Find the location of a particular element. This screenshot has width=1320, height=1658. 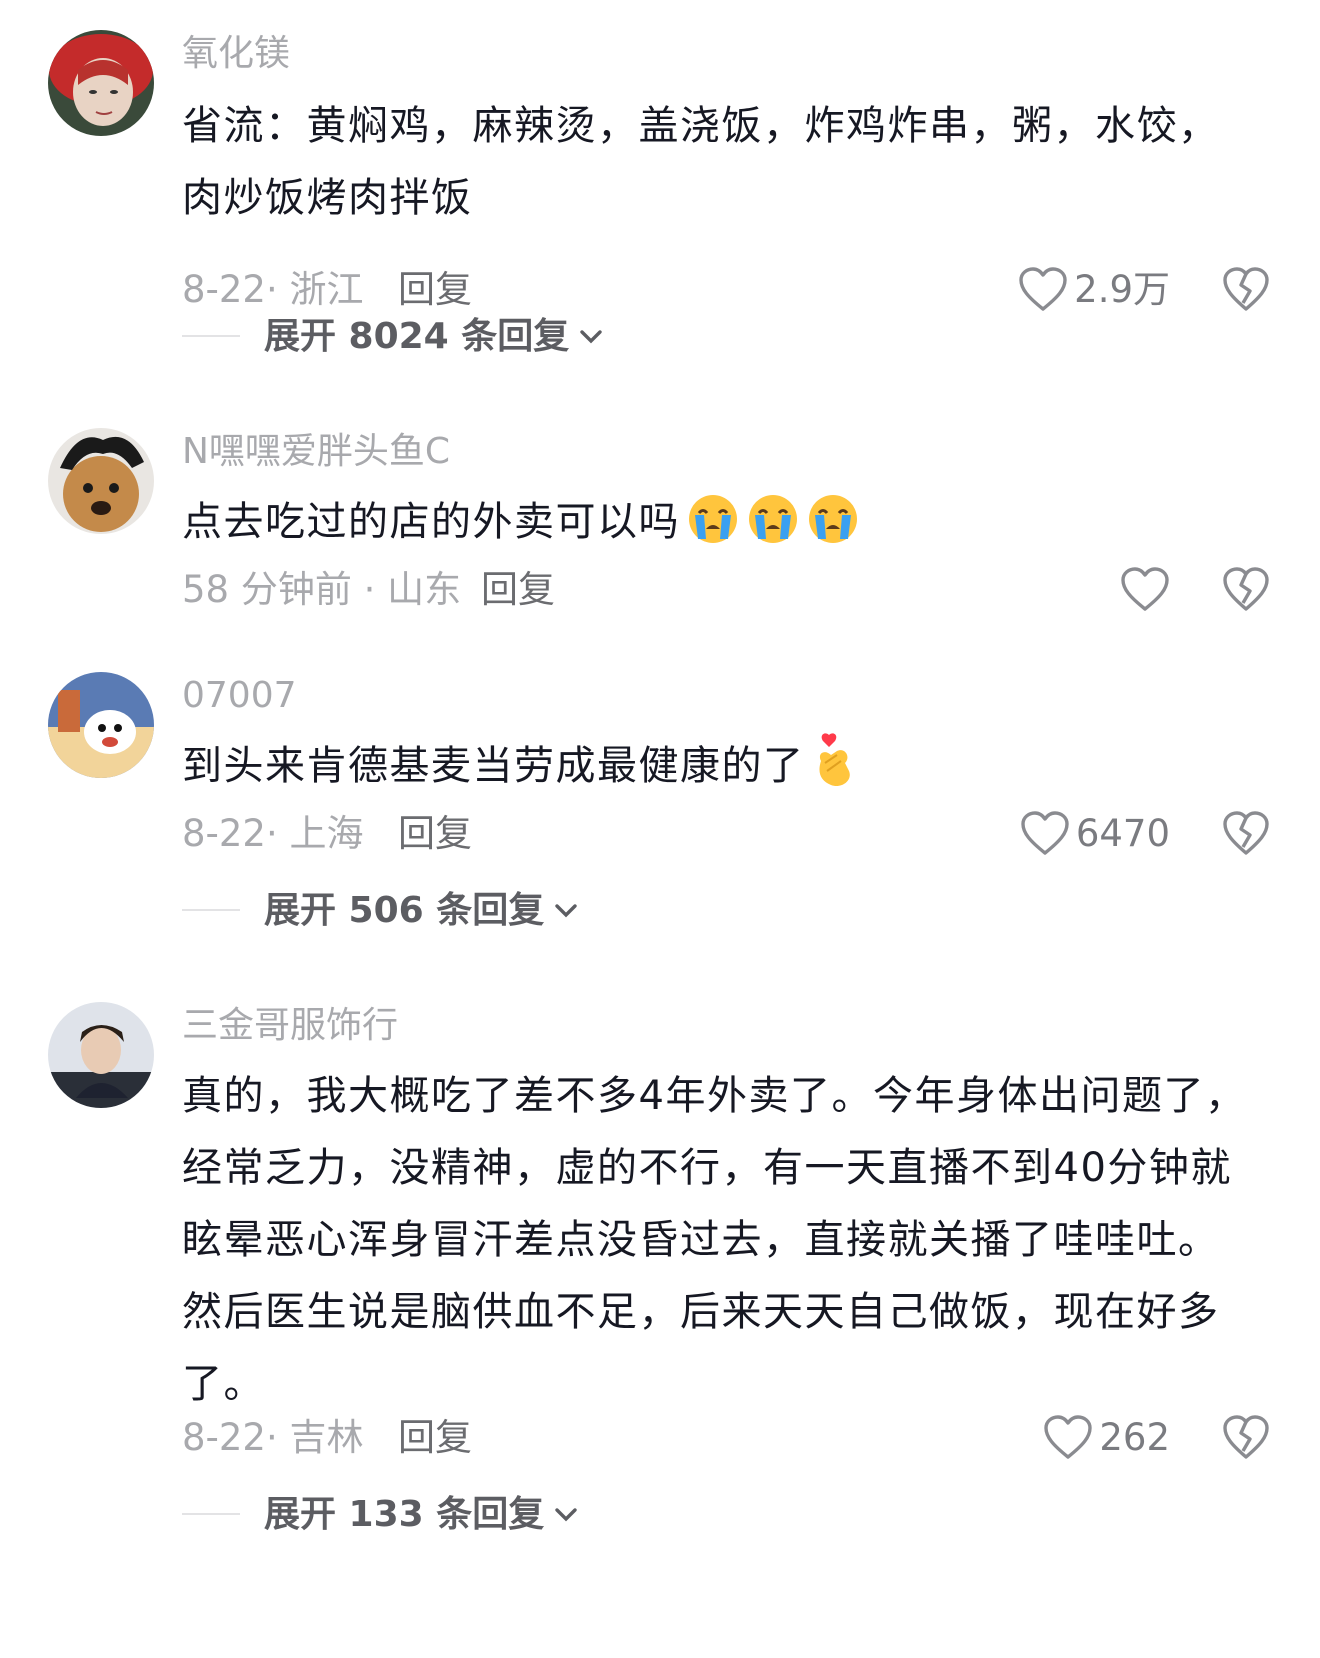

like-button: 262 is located at coordinates (1106, 1438).